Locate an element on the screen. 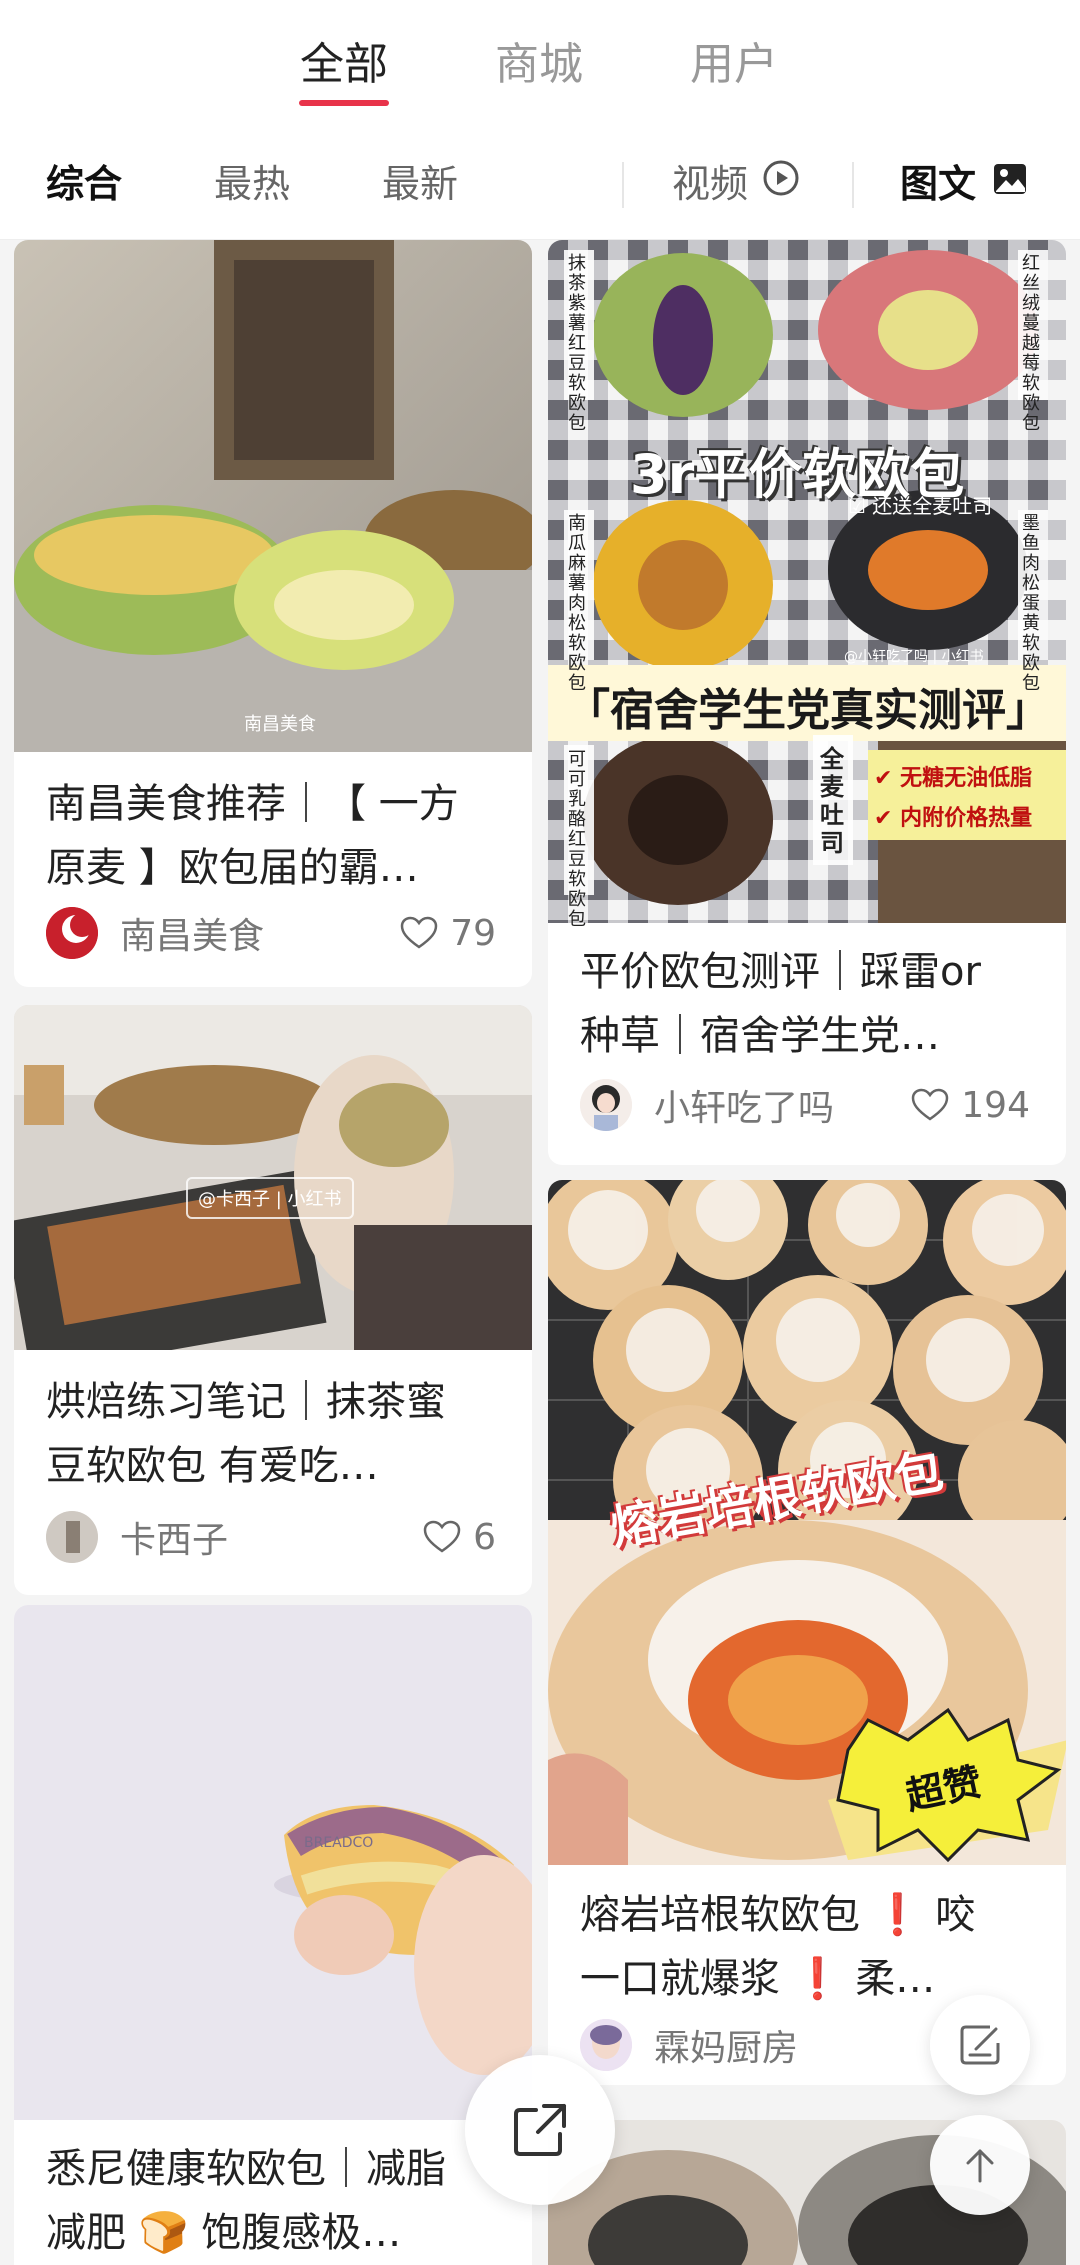 The width and height of the screenshot is (1080, 2265). image-check-1-text: 无糖无油低脂 is located at coordinates (966, 778).